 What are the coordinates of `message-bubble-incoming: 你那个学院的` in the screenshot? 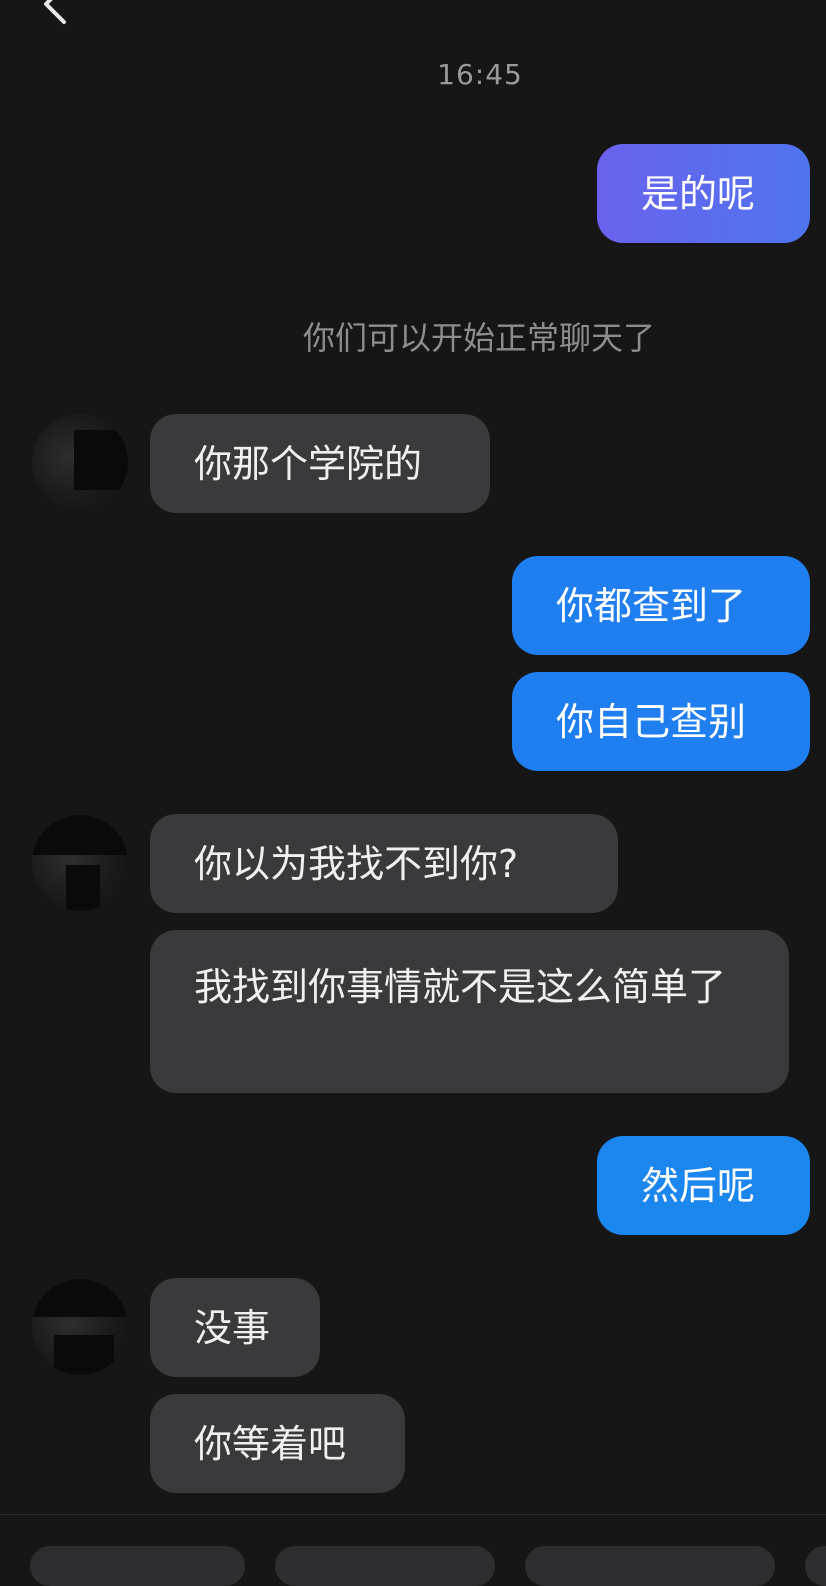 It's located at (320, 463).